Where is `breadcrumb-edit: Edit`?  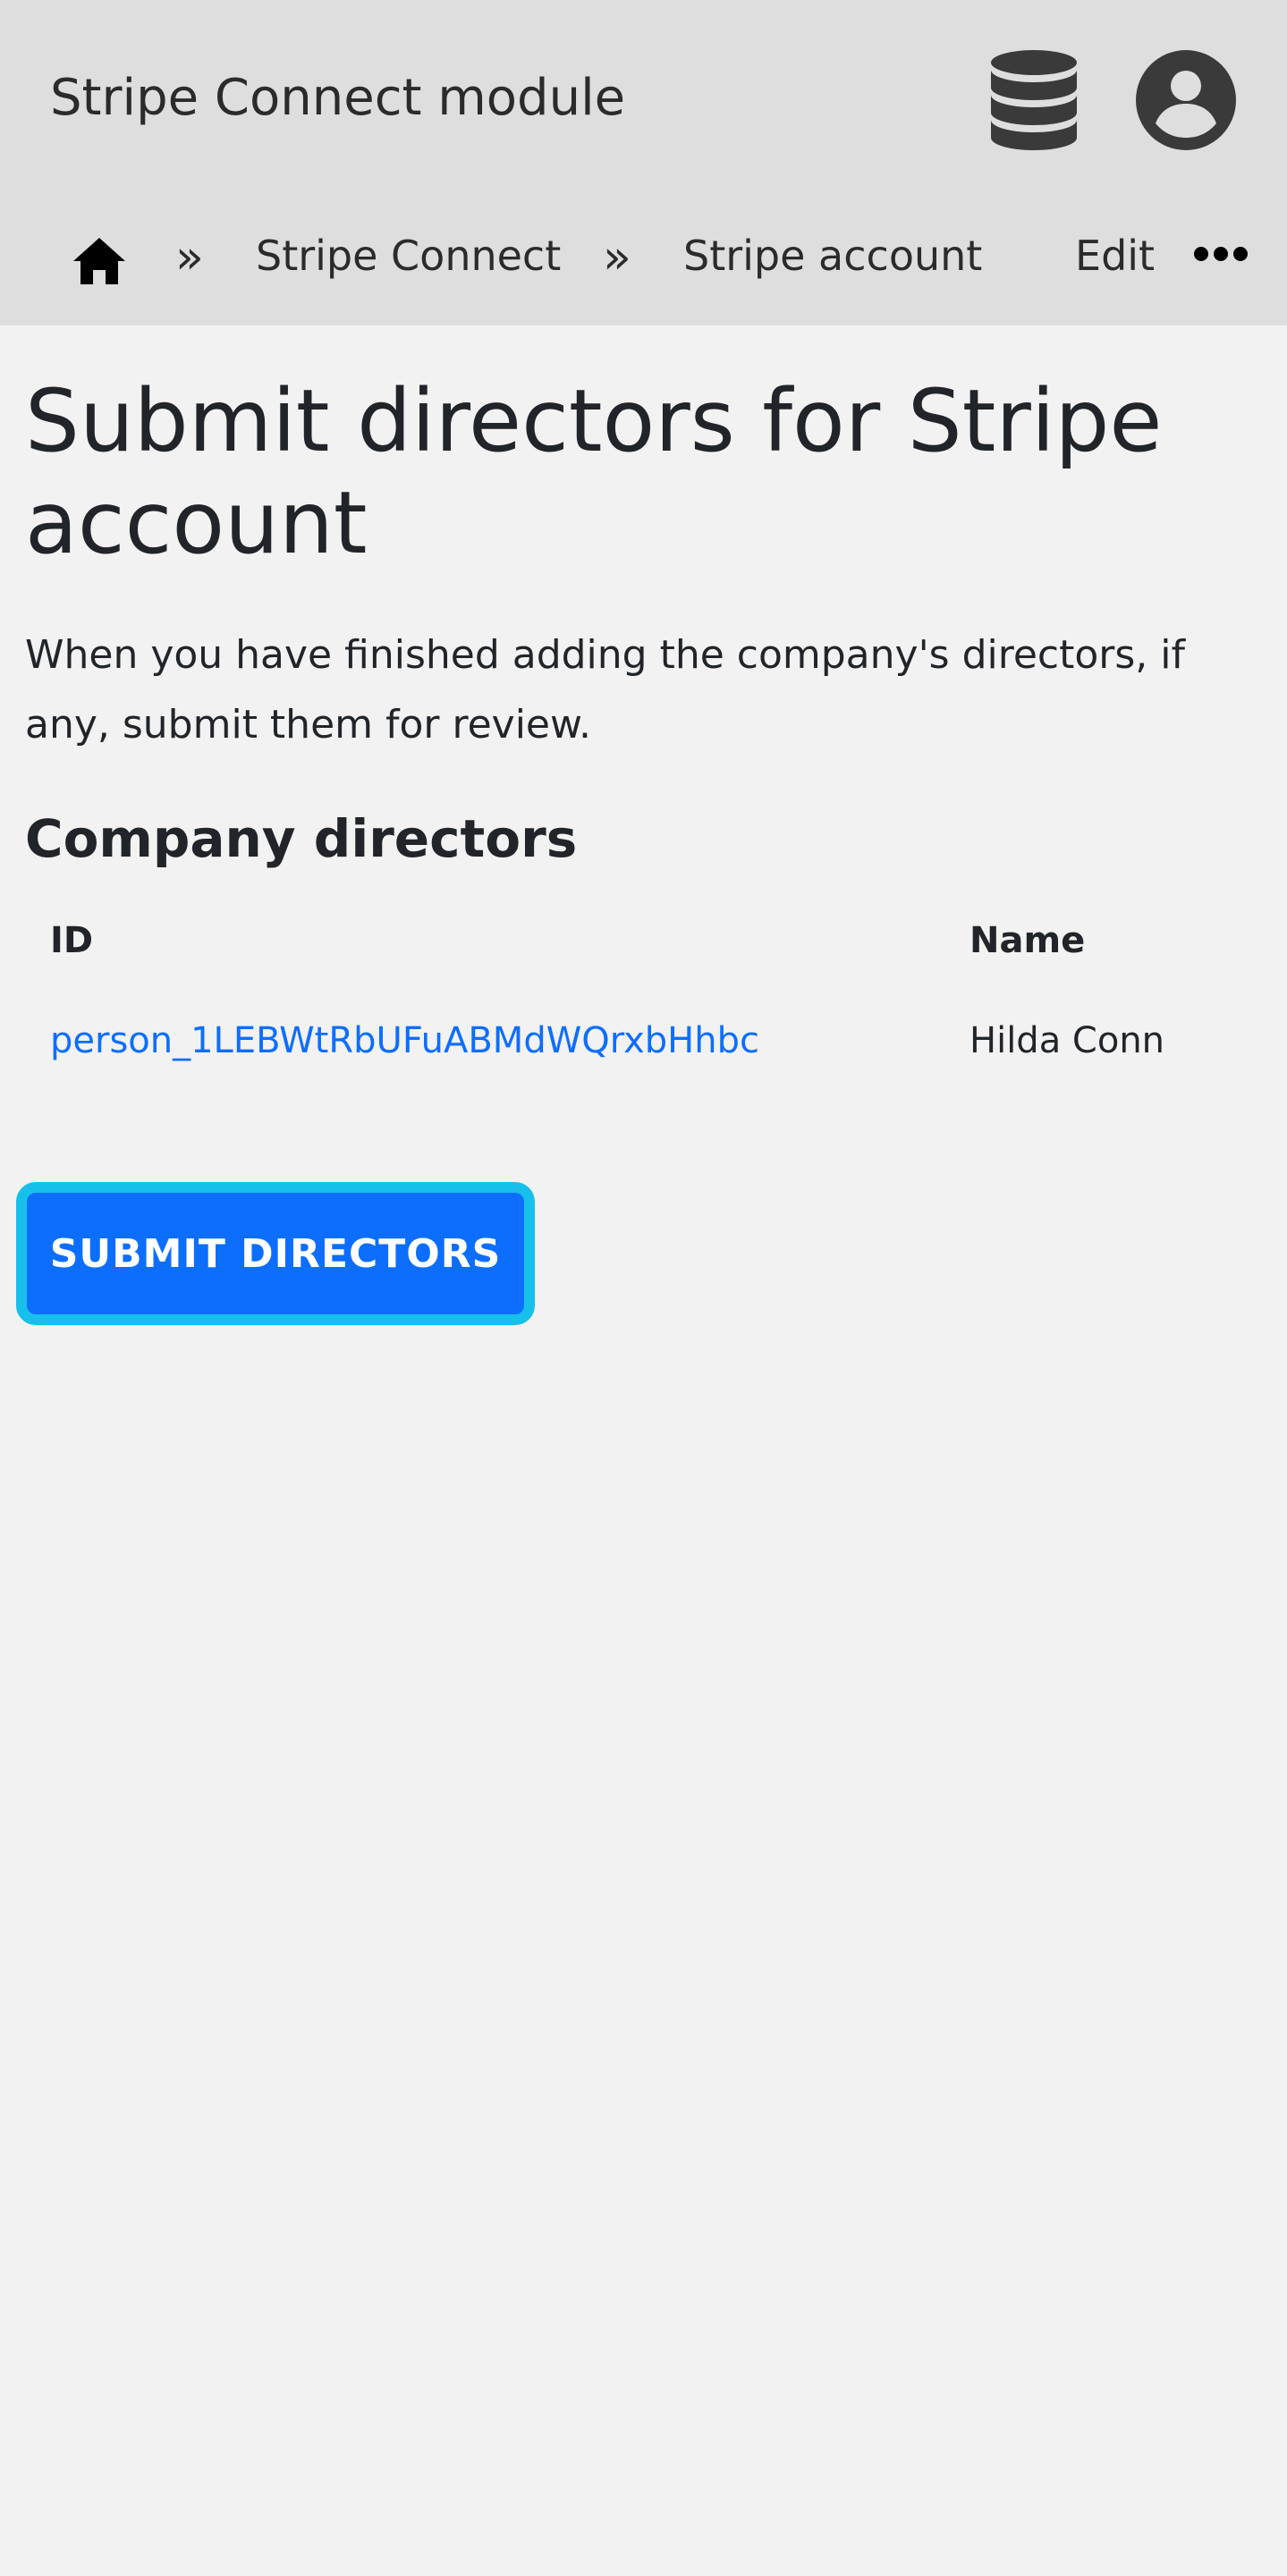 breadcrumb-edit: Edit is located at coordinates (1122, 257).